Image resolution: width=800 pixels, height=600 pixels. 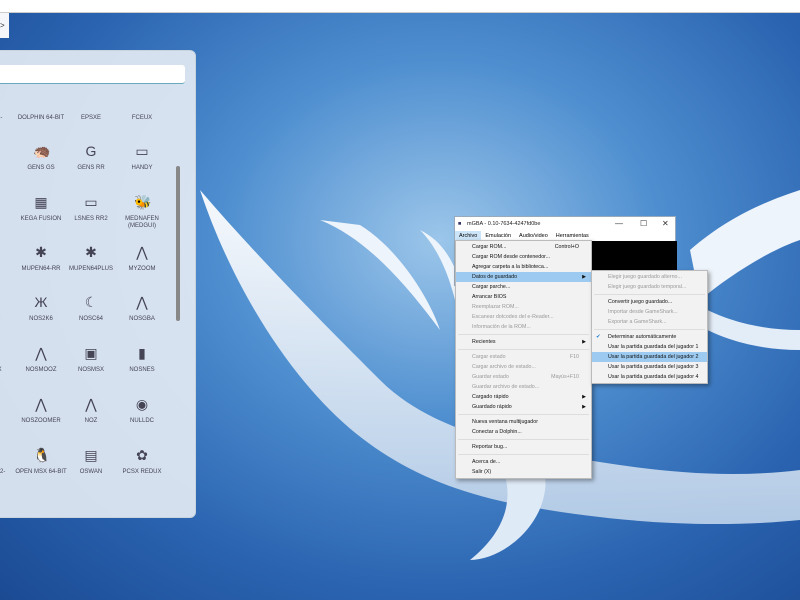 What do you see at coordinates (619, 224) in the screenshot?
I see `minimize-button: —` at bounding box center [619, 224].